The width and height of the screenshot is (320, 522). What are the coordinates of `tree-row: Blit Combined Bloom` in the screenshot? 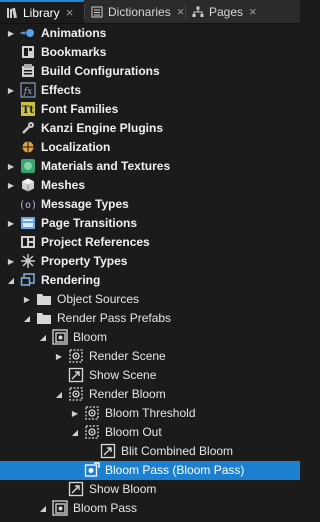 It's located at (150, 451).